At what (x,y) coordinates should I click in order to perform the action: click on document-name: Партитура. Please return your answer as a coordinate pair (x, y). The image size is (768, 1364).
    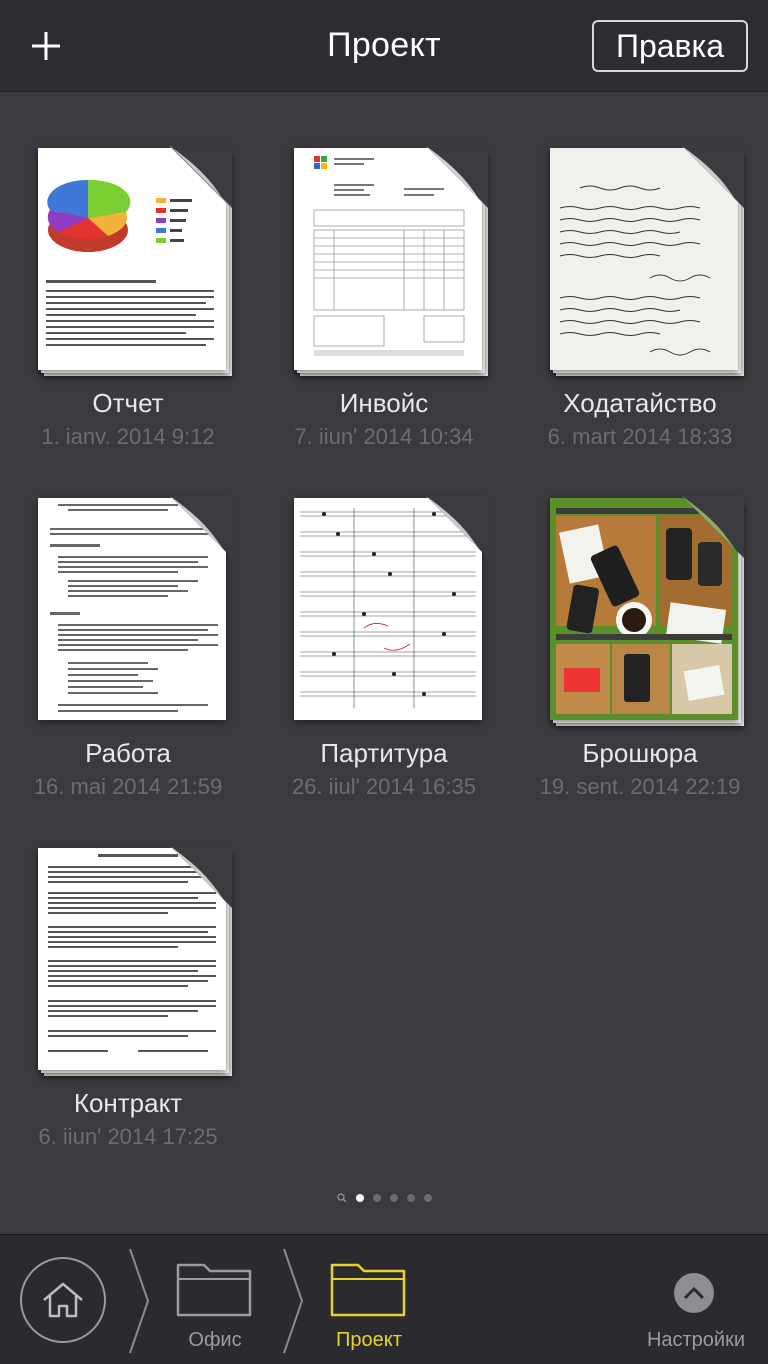
    Looking at the image, I should click on (384, 753).